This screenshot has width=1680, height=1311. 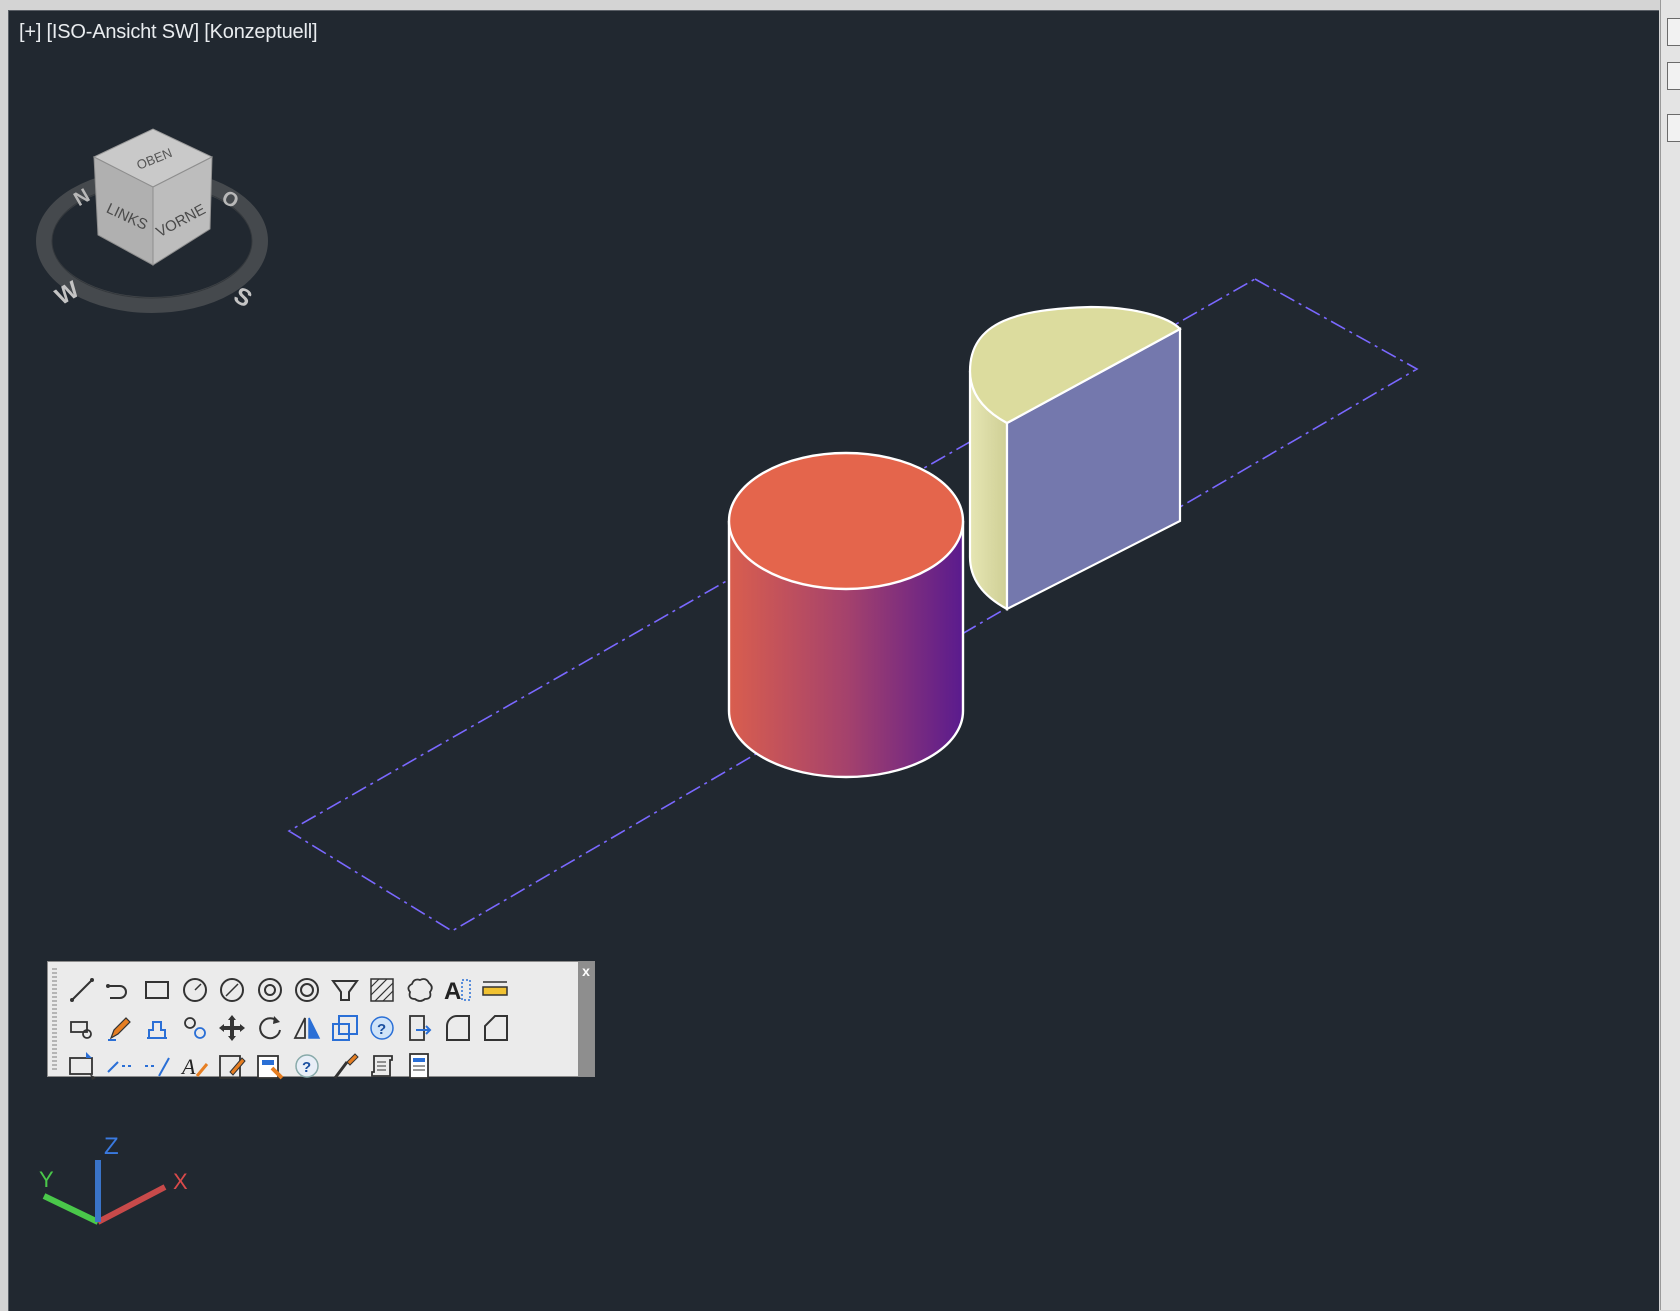 I want to click on rotate-icon, so click(x=270, y=1028).